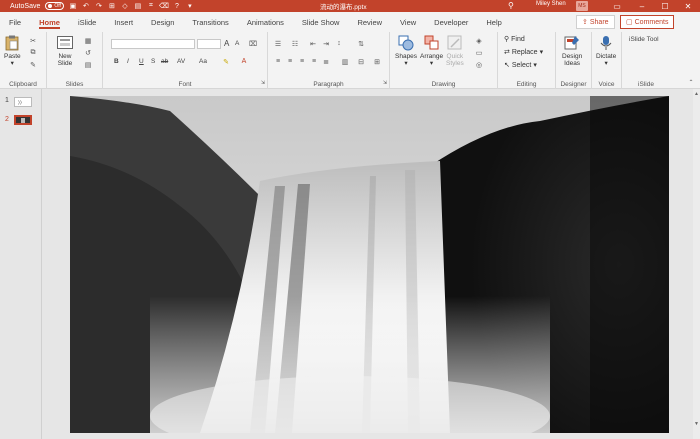 The height and width of the screenshot is (439, 700). What do you see at coordinates (507, 39) in the screenshot?
I see `find-icon: ⚲` at bounding box center [507, 39].